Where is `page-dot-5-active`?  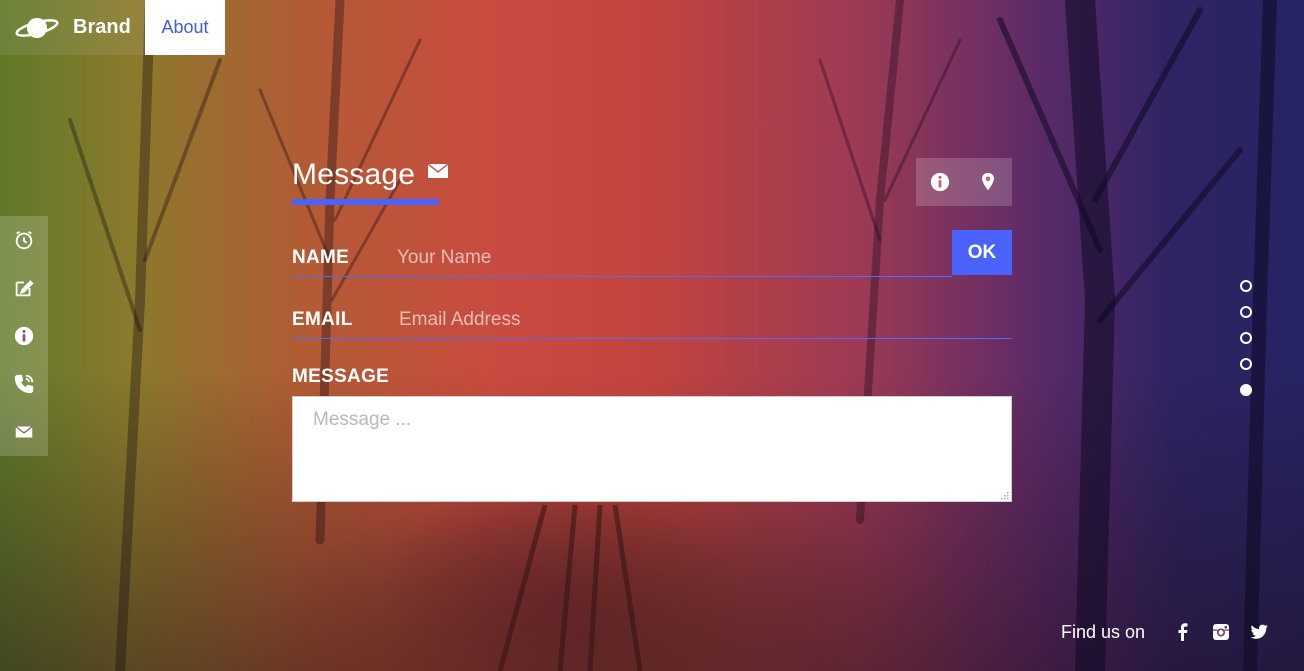 page-dot-5-active is located at coordinates (1246, 390).